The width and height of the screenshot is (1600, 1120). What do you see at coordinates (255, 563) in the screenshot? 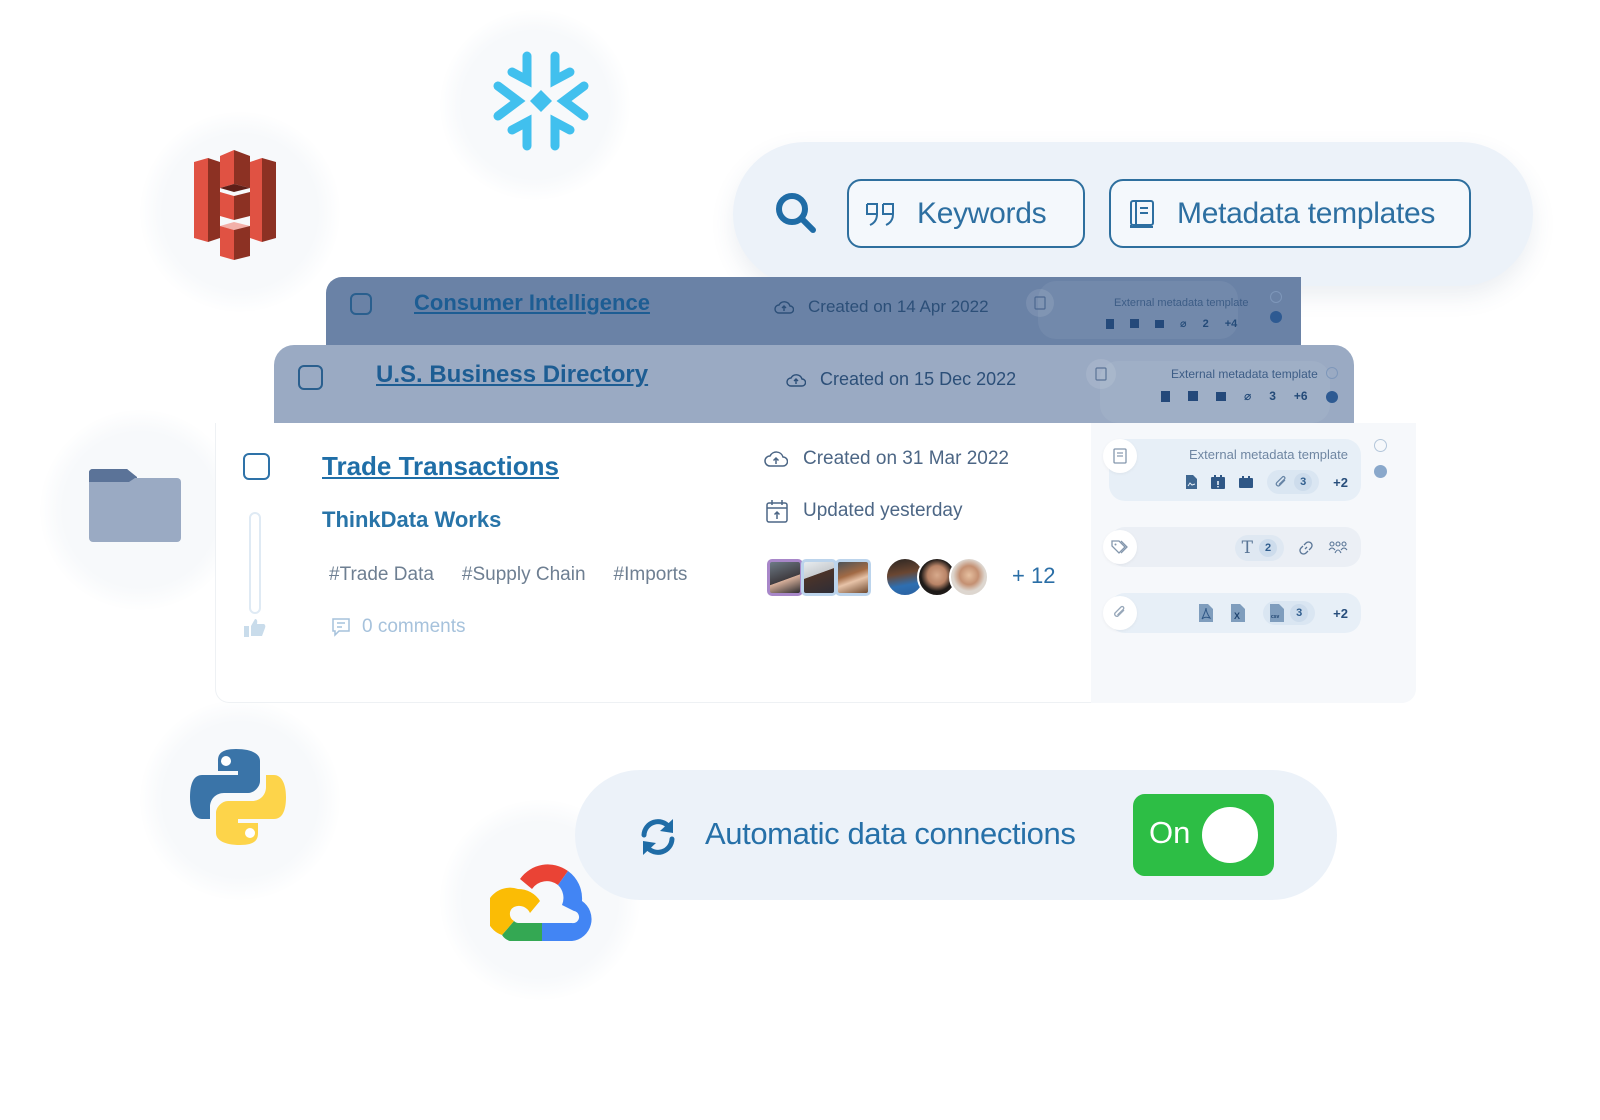
I see `vote-bar` at bounding box center [255, 563].